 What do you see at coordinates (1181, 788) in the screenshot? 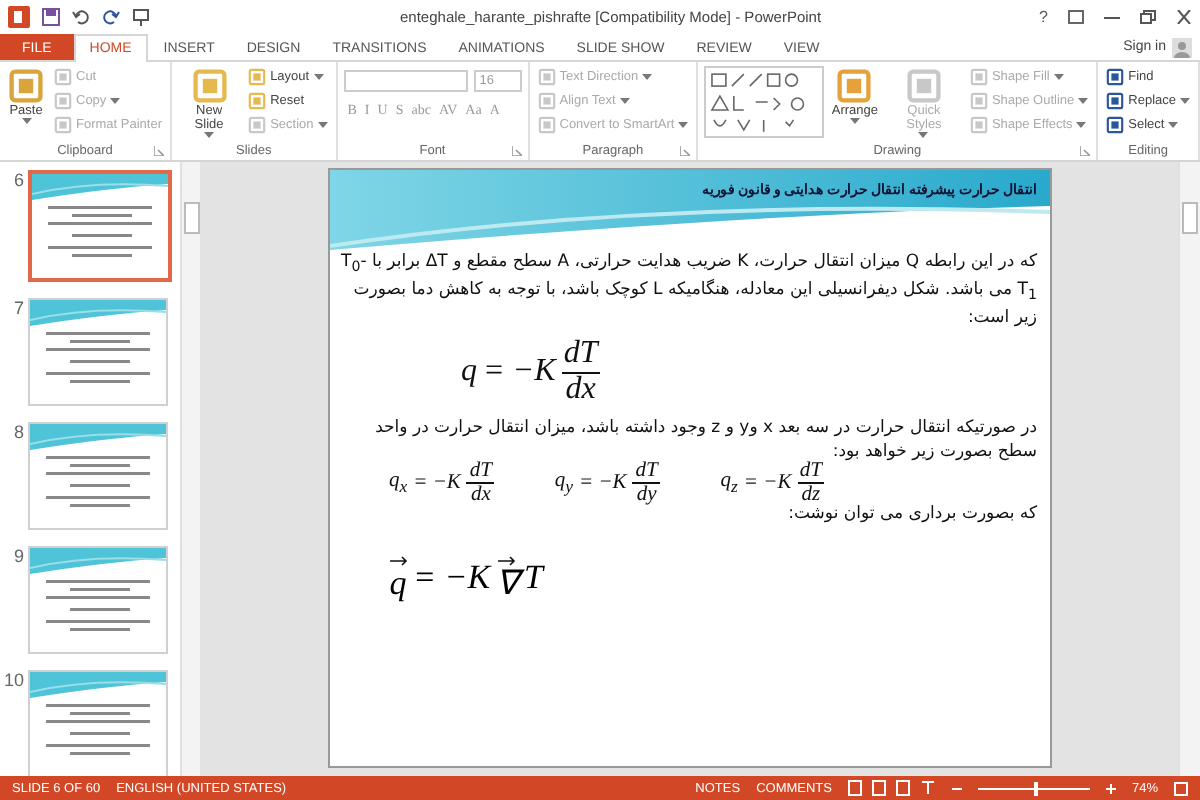
I see `fit-slide-icon` at bounding box center [1181, 788].